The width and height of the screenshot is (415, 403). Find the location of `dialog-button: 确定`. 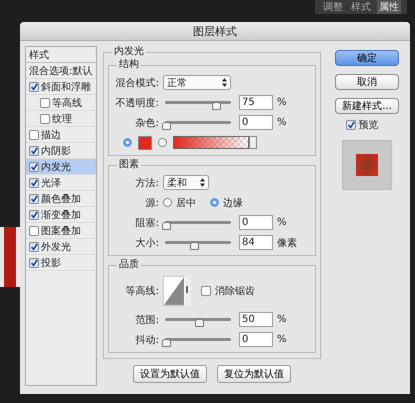

dialog-button: 确定 is located at coordinates (367, 58).